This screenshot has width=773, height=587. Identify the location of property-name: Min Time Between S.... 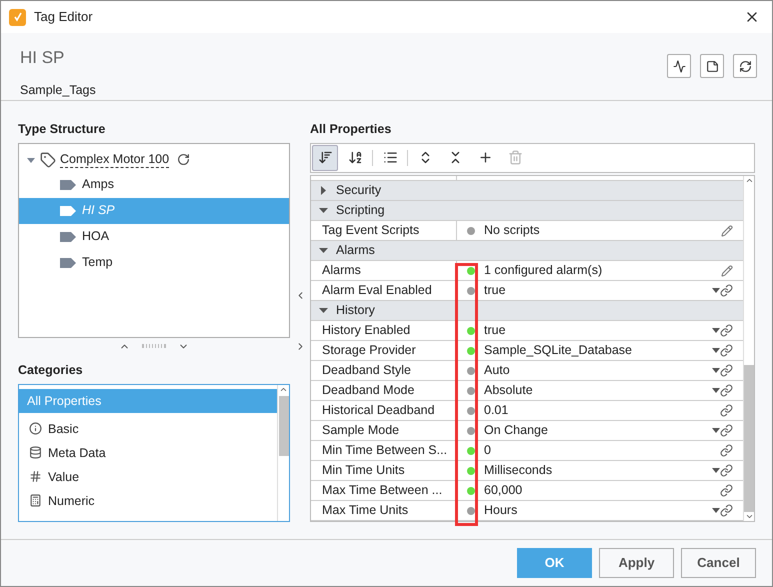
(384, 450).